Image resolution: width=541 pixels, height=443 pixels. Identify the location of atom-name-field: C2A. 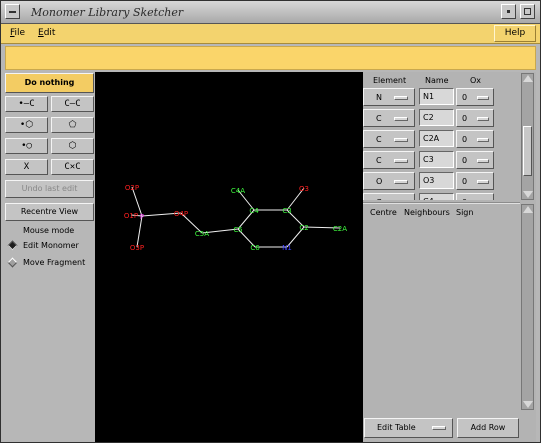
(436, 138).